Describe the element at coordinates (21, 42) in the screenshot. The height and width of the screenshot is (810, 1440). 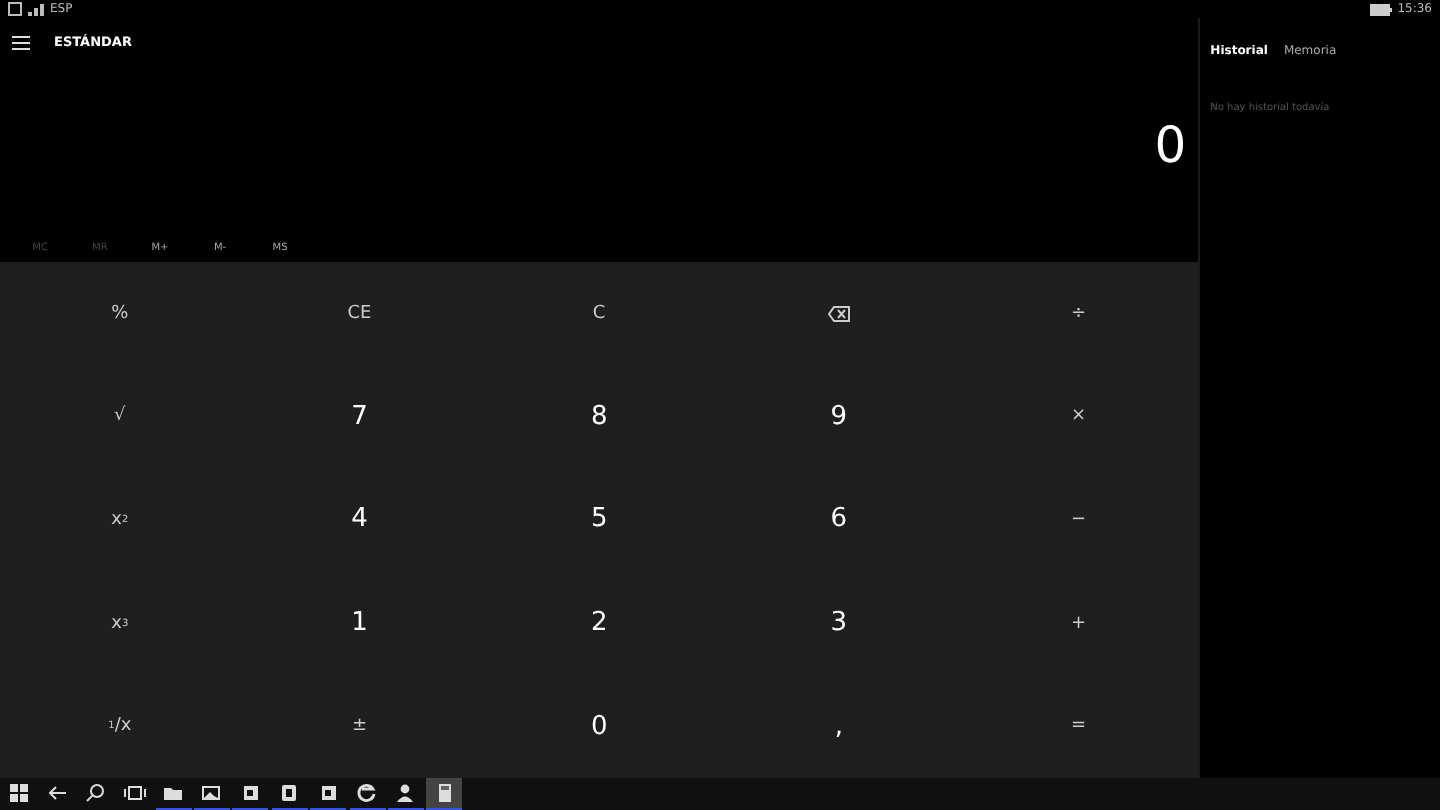
I see `menu-icon` at that location.